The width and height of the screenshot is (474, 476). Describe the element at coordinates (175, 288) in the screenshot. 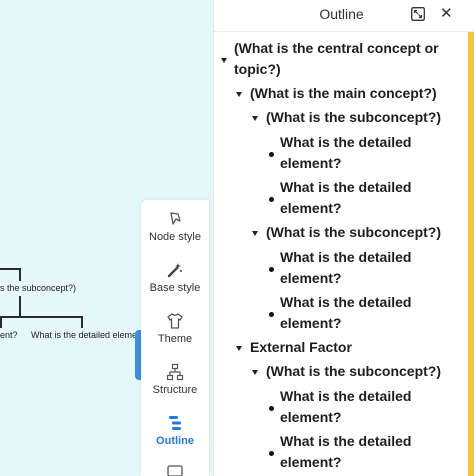

I see `toolbar-label: Base style` at that location.